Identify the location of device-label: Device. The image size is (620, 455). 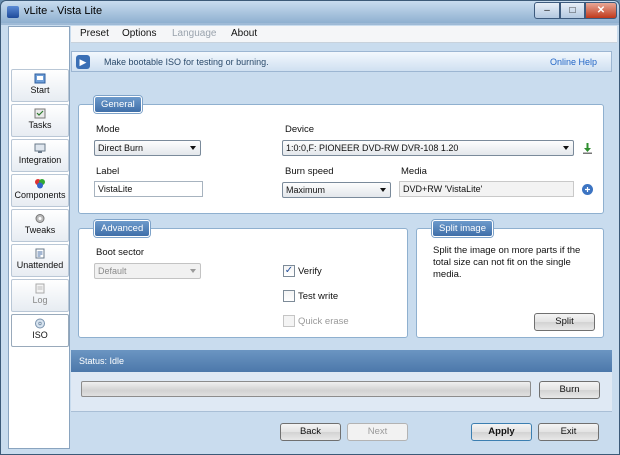
(300, 129).